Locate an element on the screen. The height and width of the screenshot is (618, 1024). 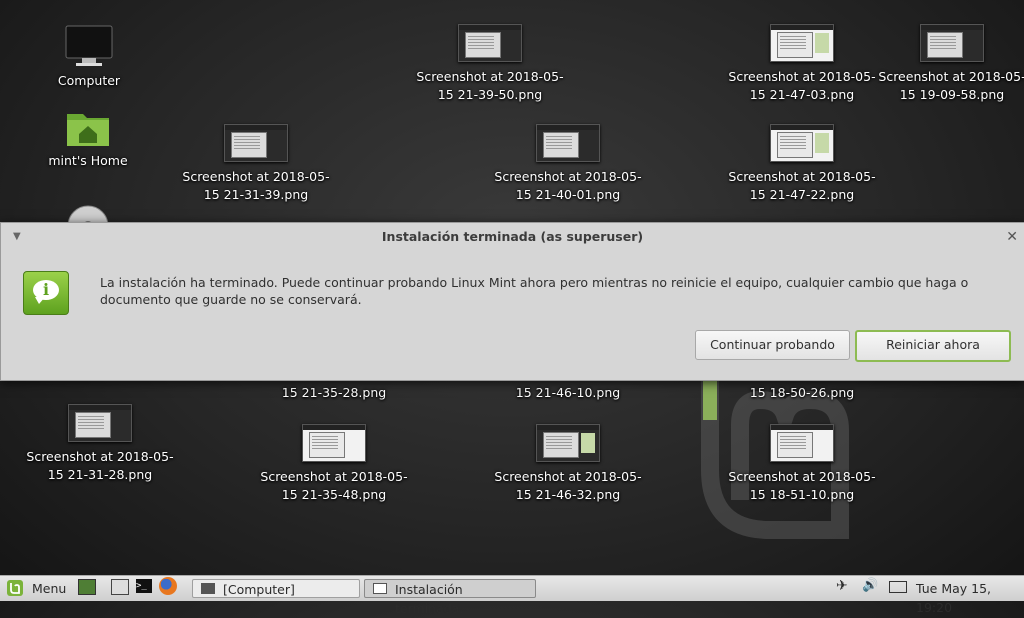
clock: Tue May 15, 19:20 is located at coordinates (969, 597).